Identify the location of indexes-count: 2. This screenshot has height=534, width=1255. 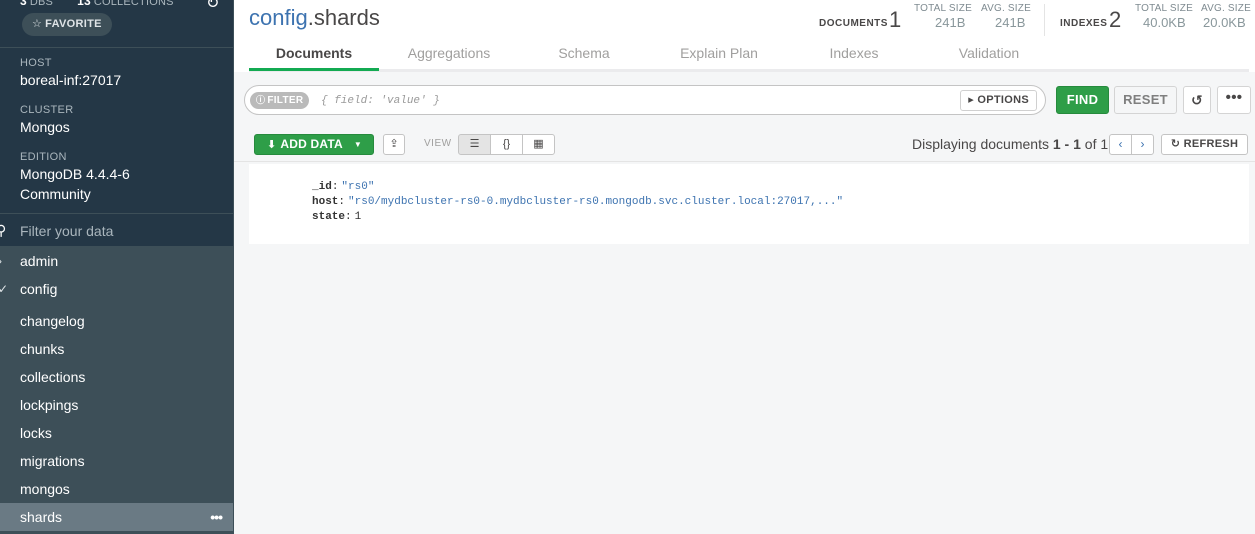
(1115, 19).